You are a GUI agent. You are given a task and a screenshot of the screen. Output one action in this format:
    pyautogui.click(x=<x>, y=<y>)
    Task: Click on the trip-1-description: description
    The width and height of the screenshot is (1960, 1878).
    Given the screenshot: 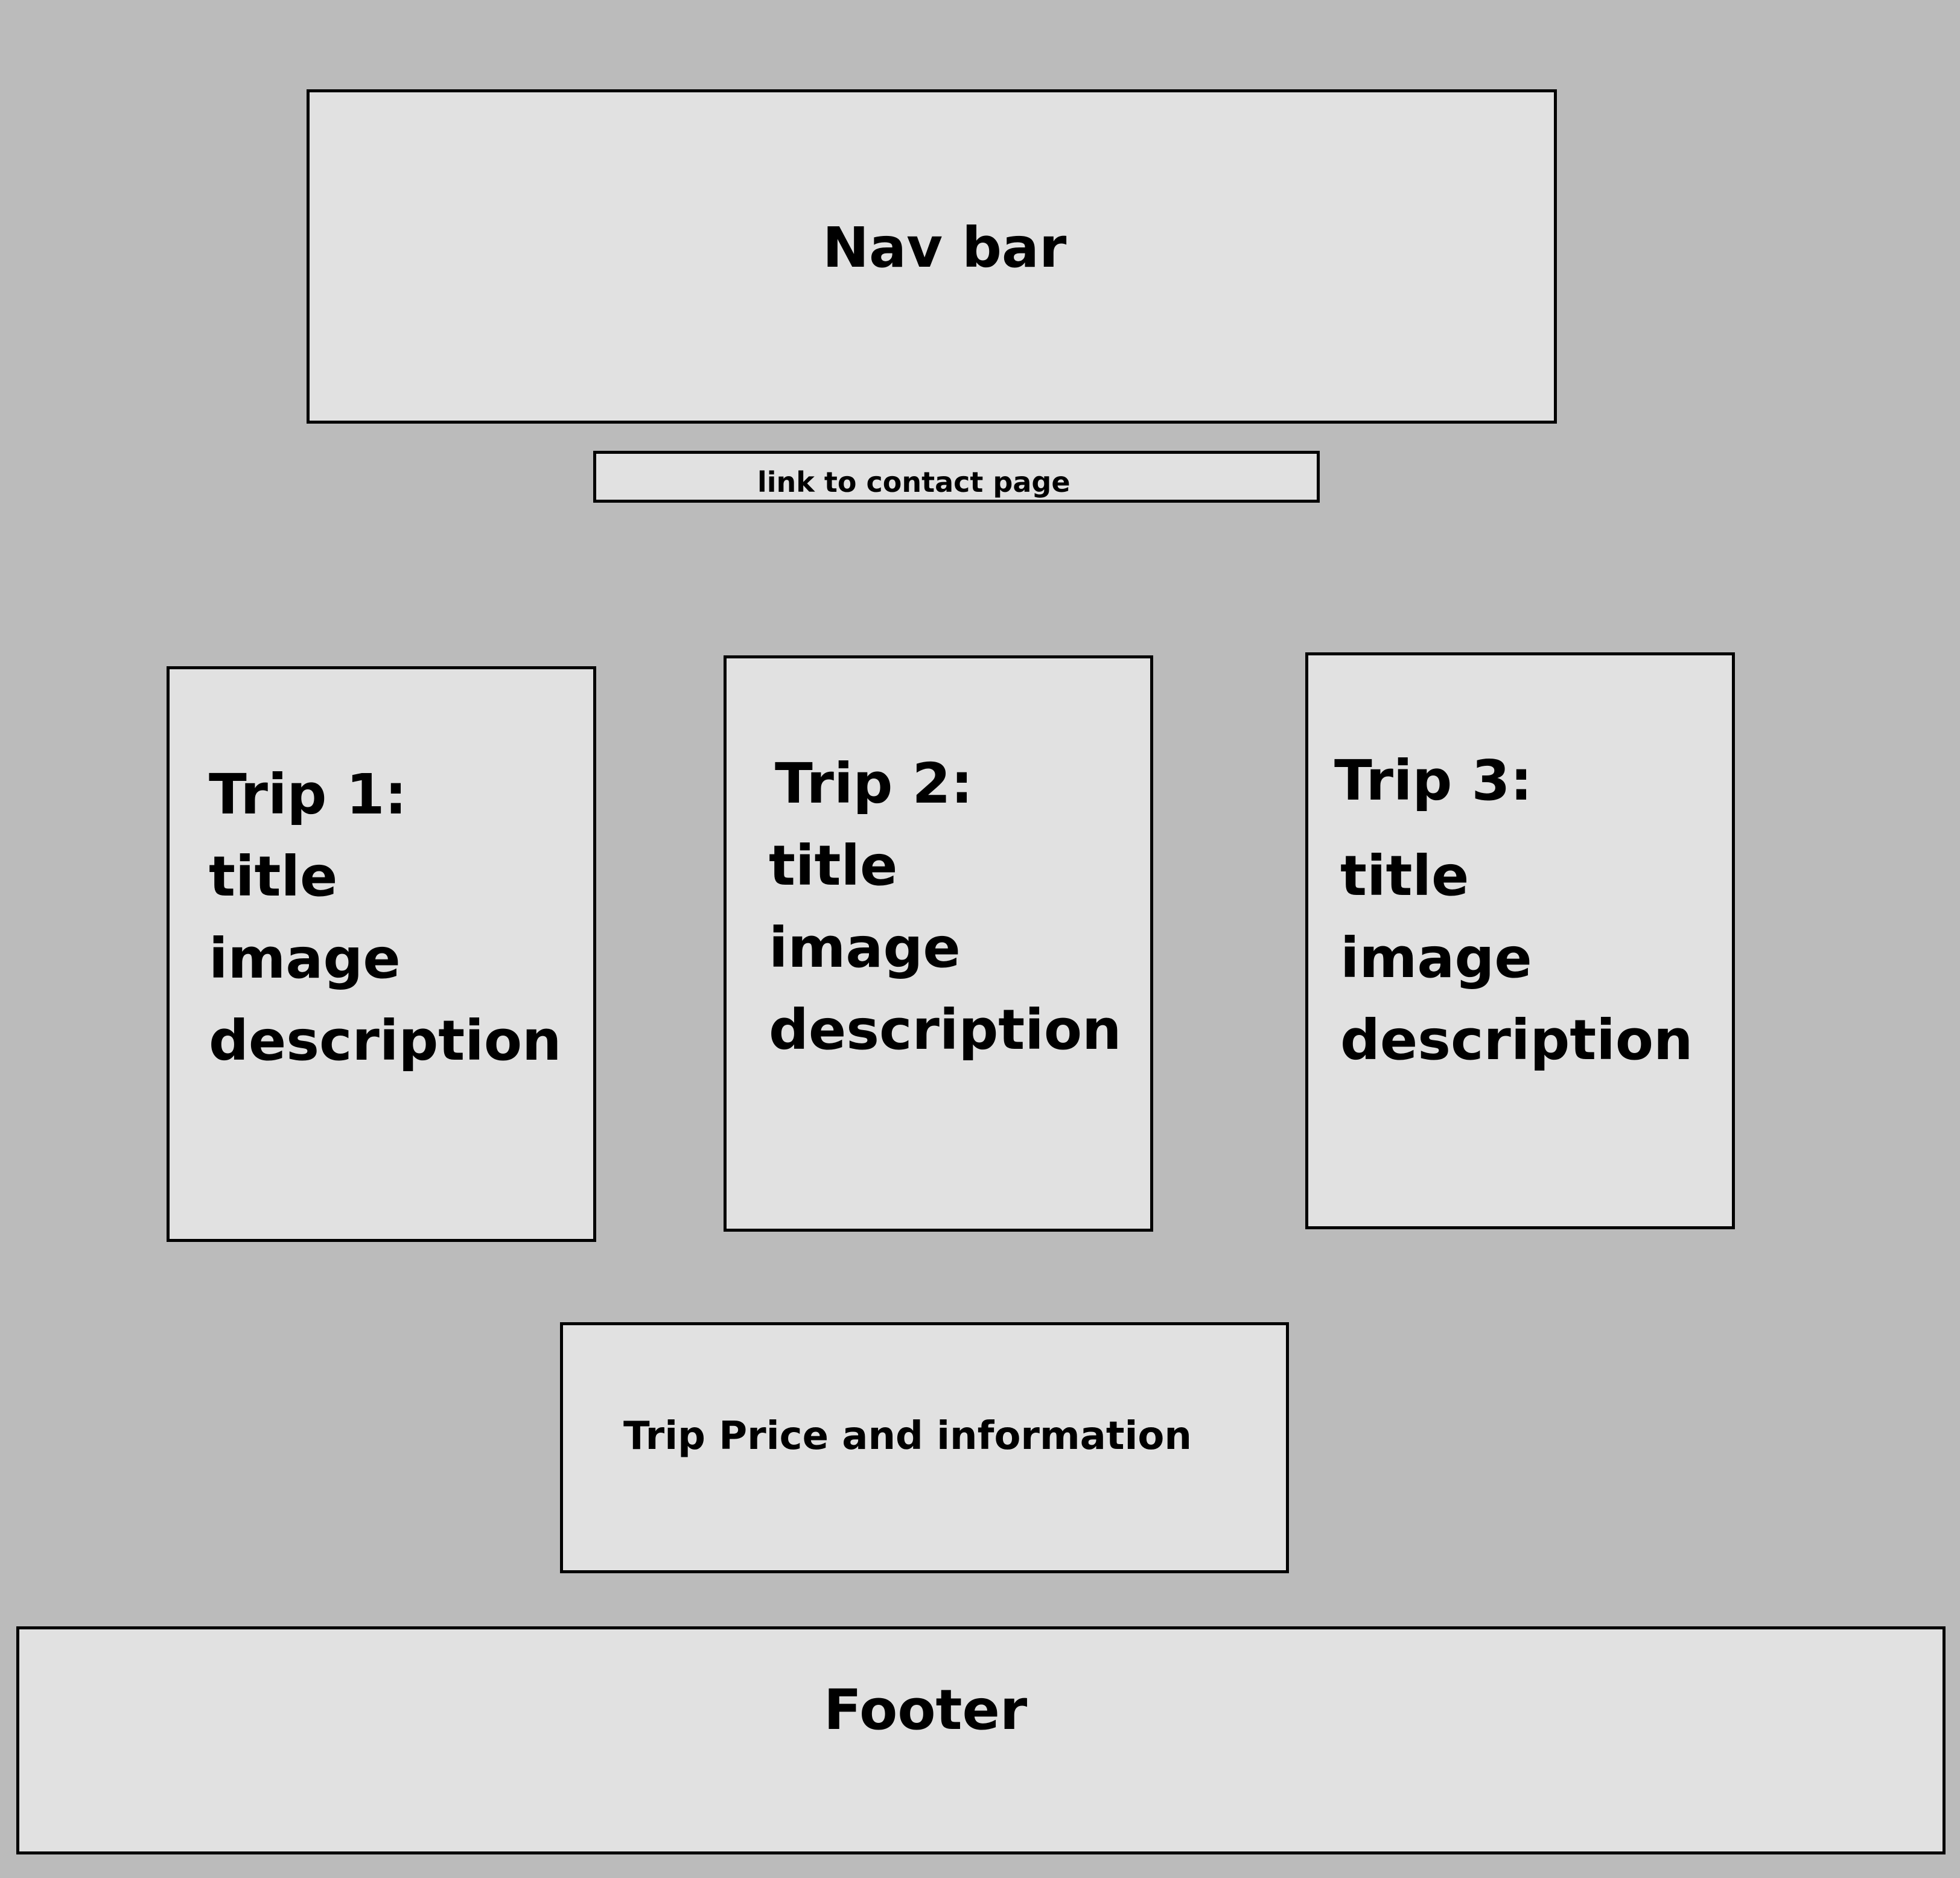 What is the action you would take?
    pyautogui.click(x=385, y=1040)
    